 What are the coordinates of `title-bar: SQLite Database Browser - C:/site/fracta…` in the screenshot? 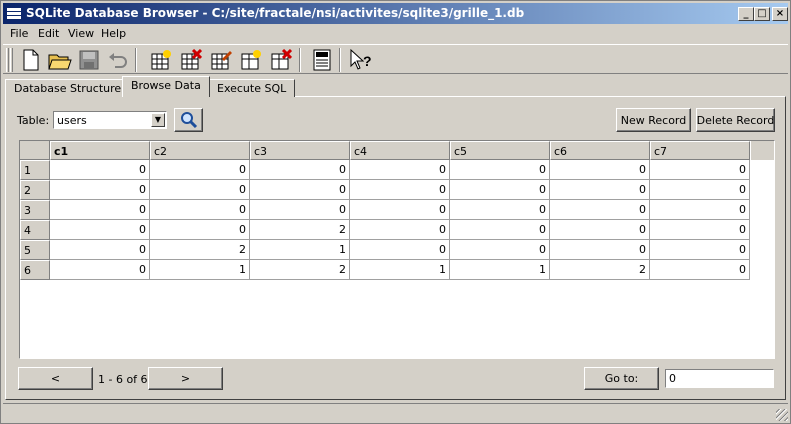 It's located at (395, 13).